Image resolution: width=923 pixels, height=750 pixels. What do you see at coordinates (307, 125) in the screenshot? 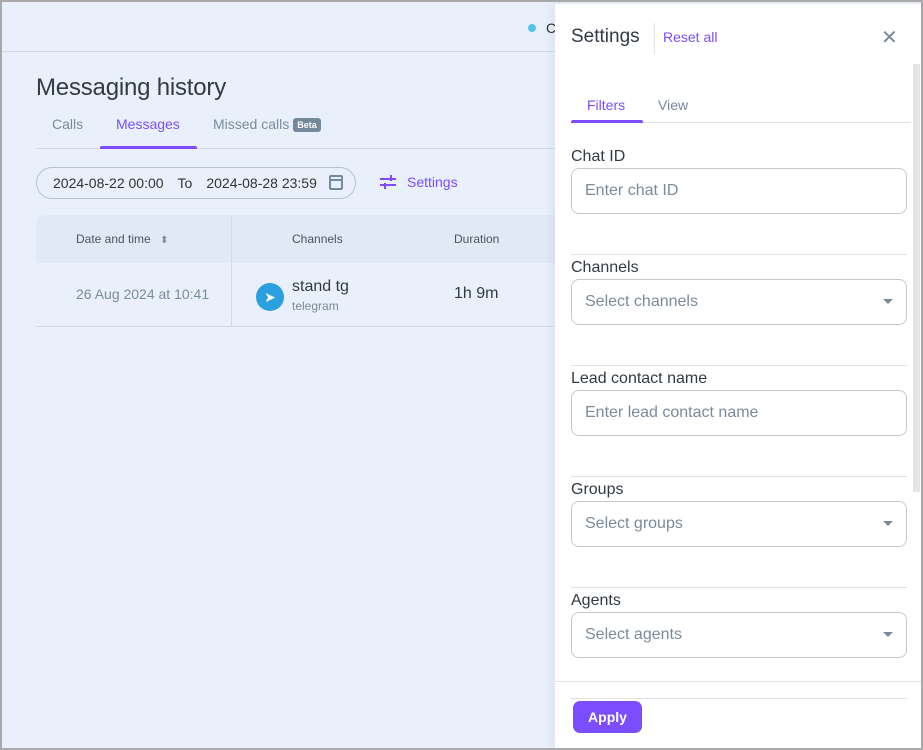
I see `beta-badge: Beta` at bounding box center [307, 125].